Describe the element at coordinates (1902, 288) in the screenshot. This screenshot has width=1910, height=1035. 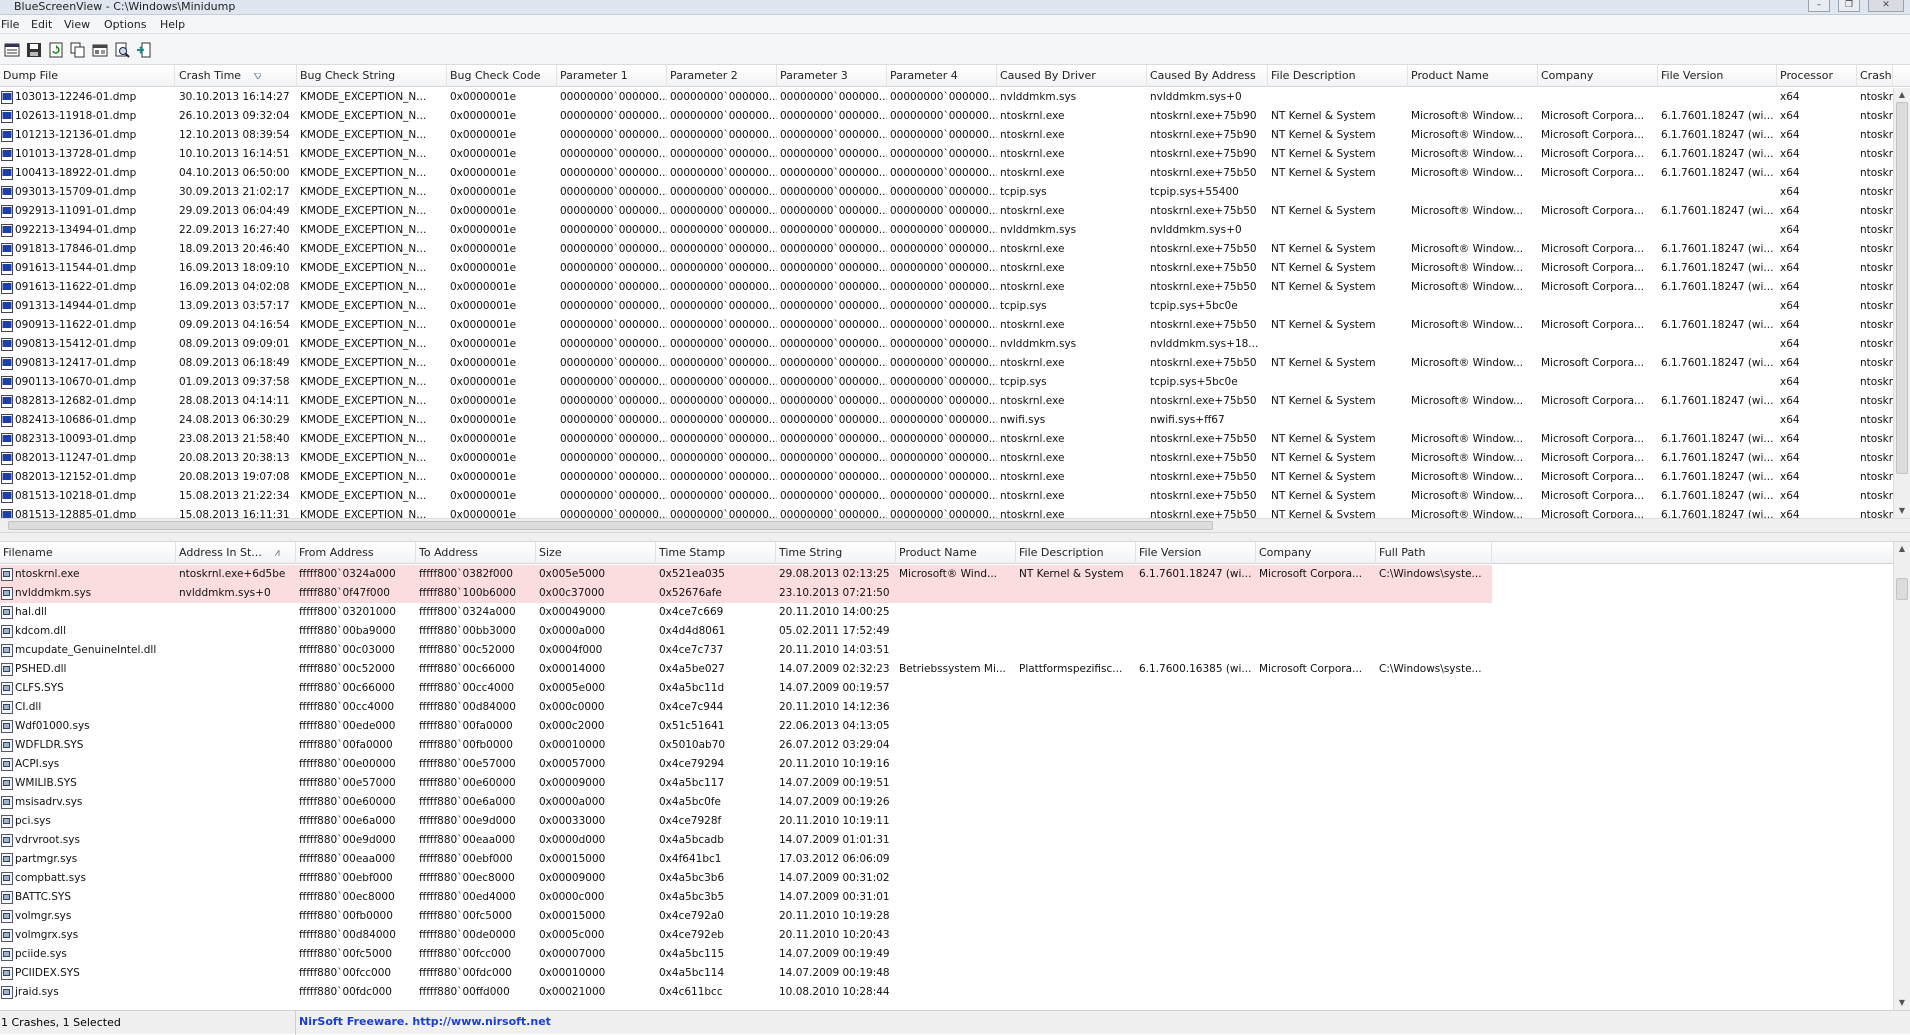
I see `crash-list-vscroll-thumb` at that location.